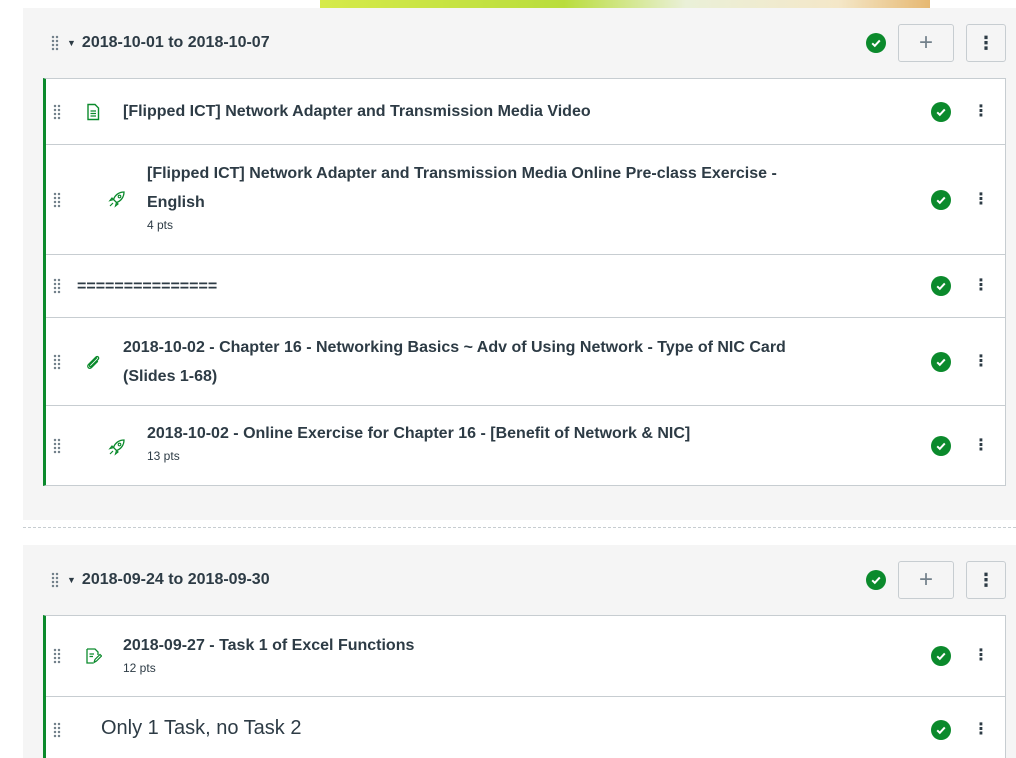 The height and width of the screenshot is (758, 1016). I want to click on module-header: ▼ 2018-10-01 to 2018-10-07 + ⋮, so click(519, 43).